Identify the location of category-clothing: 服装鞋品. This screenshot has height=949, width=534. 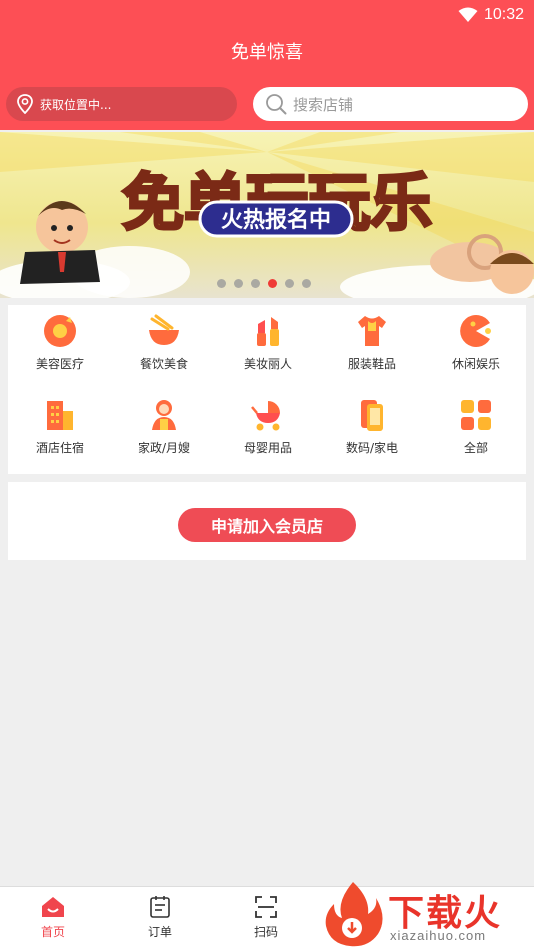
(372, 342).